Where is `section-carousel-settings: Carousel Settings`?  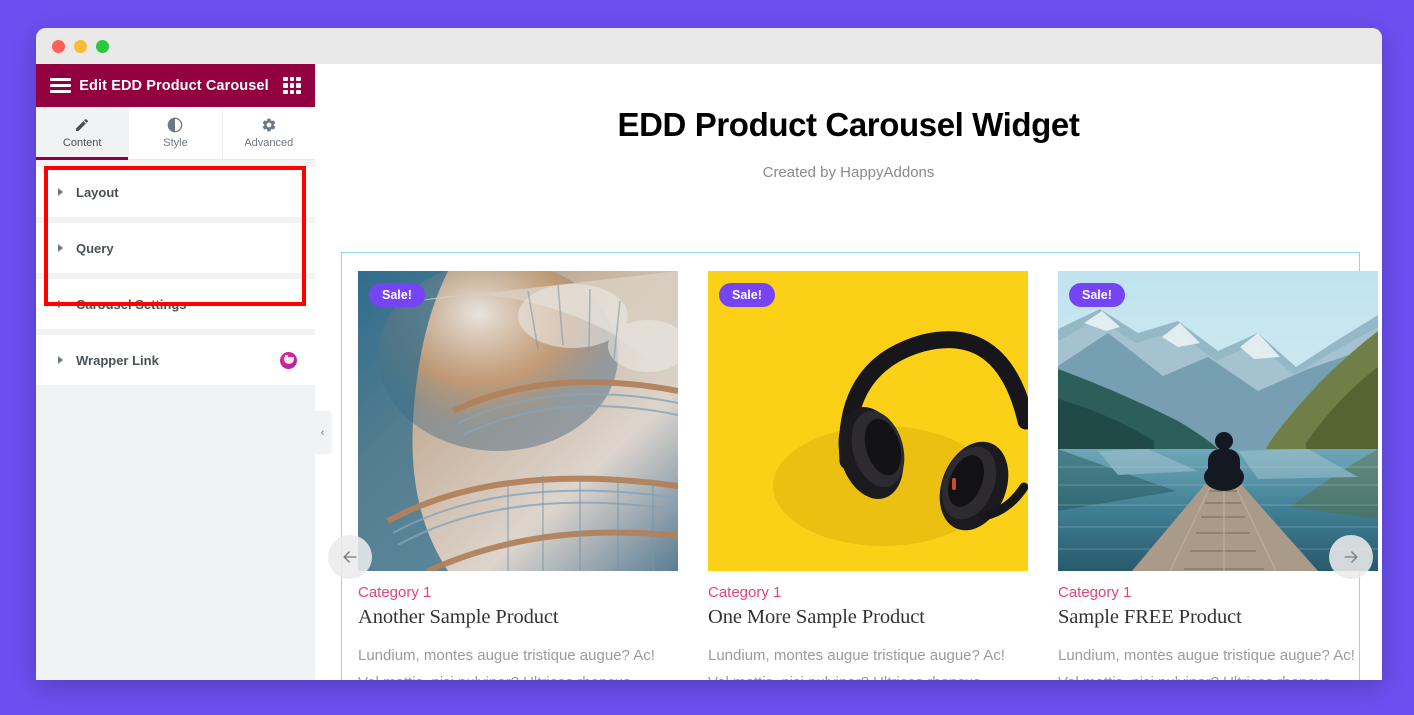
section-carousel-settings: Carousel Settings is located at coordinates (175, 304).